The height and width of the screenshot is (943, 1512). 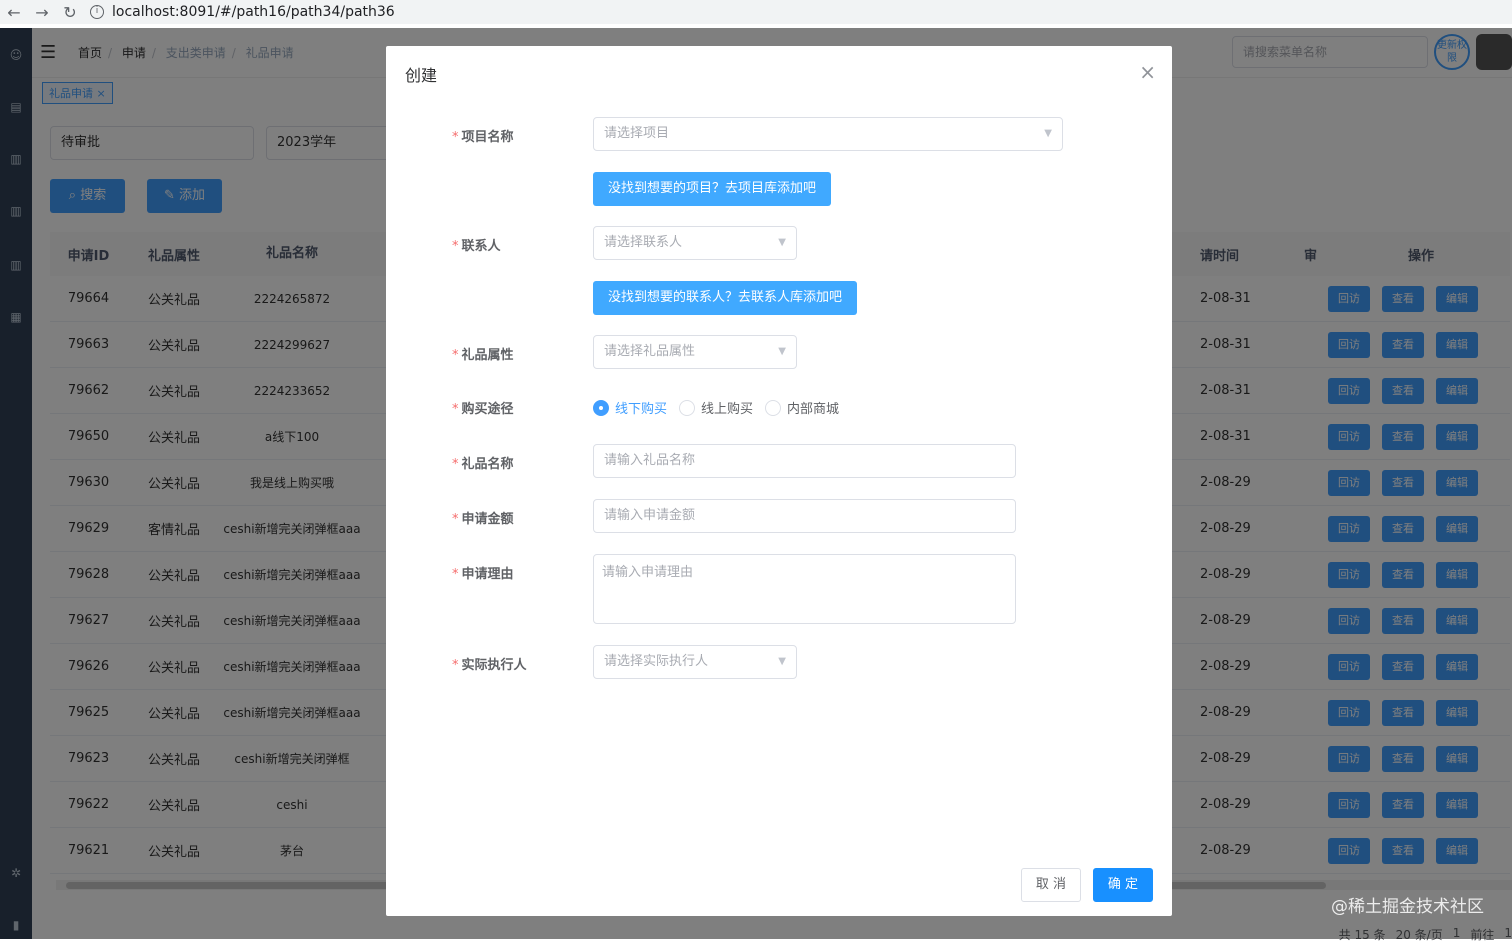 I want to click on url-text: localhost:8091/#/path16/path34/path36, so click(x=253, y=12).